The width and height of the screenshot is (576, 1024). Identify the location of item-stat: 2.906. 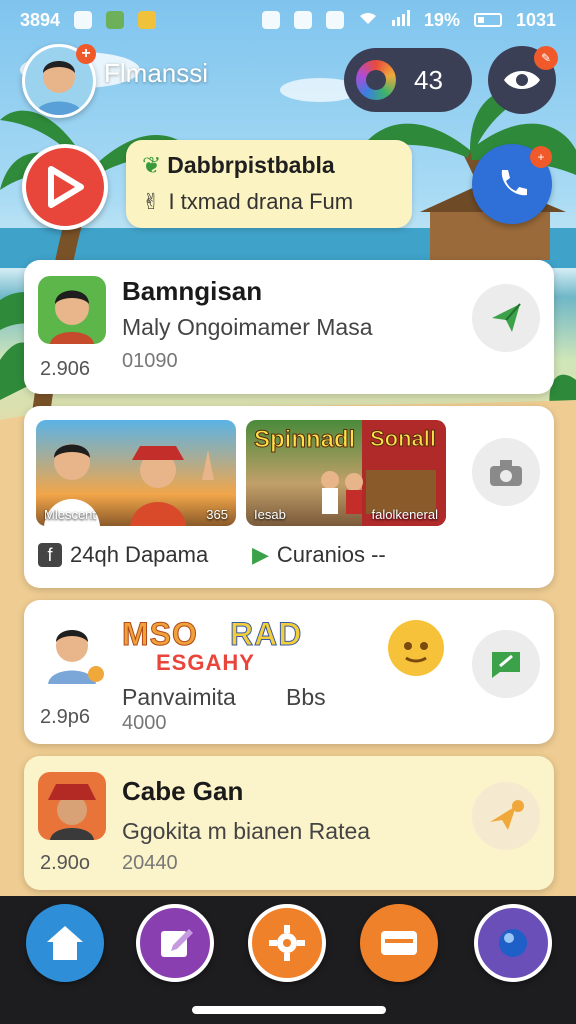
(65, 369).